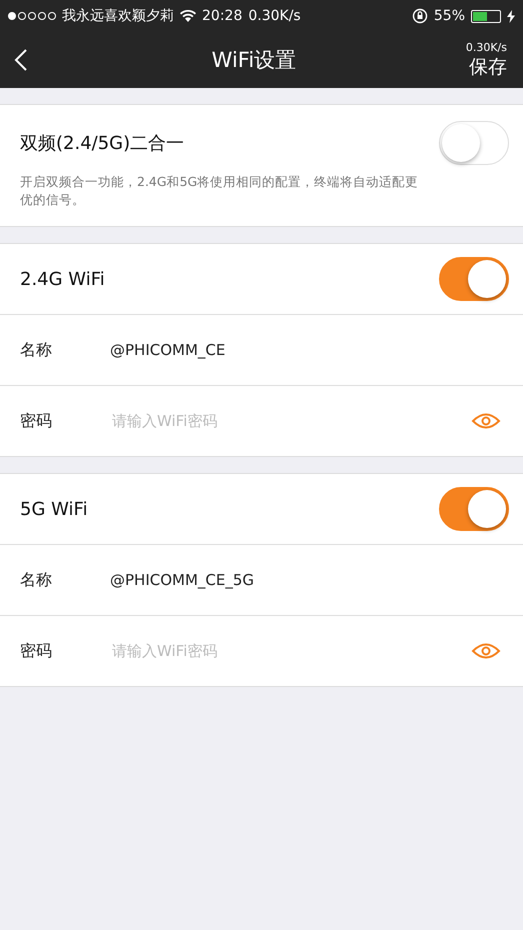 Image resolution: width=523 pixels, height=930 pixels. What do you see at coordinates (486, 16) in the screenshot?
I see `battery-icon` at bounding box center [486, 16].